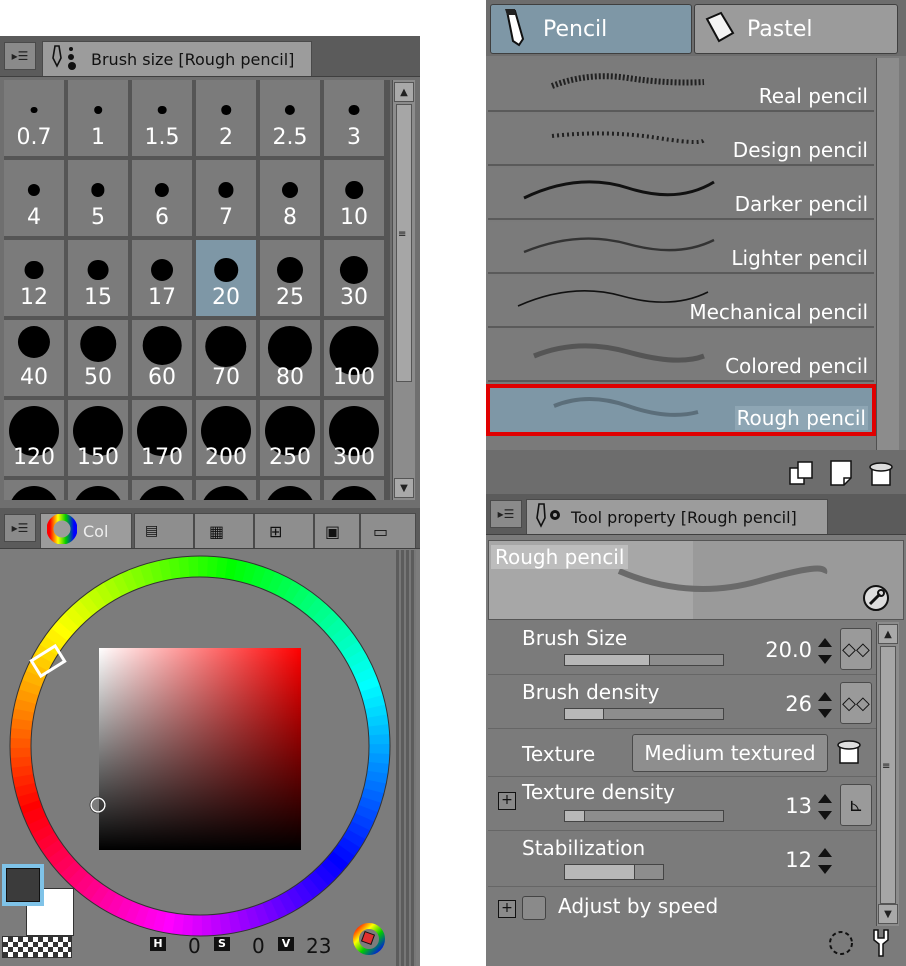 This screenshot has width=906, height=966. Describe the element at coordinates (825, 861) in the screenshot. I see `stabilization-spinner` at that location.